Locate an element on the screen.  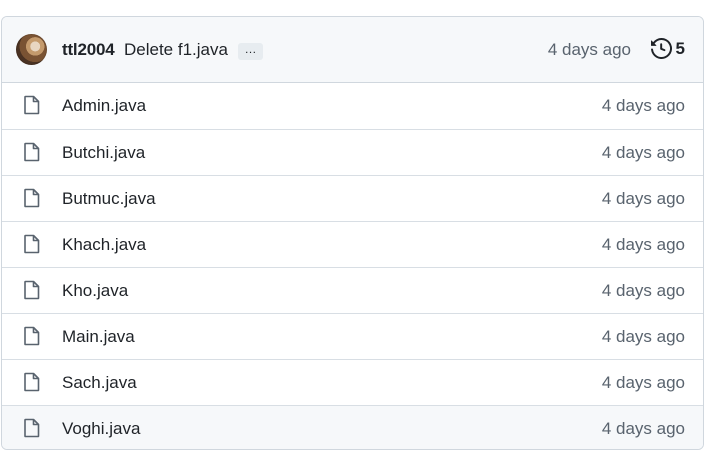
file-name-link: Admin.java is located at coordinates (104, 106).